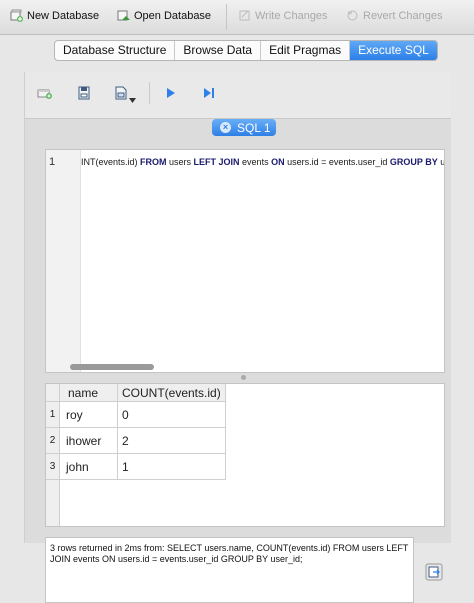 This screenshot has width=474, height=603. What do you see at coordinates (132, 100) in the screenshot?
I see `save-dropdown-arrow-icon` at bounding box center [132, 100].